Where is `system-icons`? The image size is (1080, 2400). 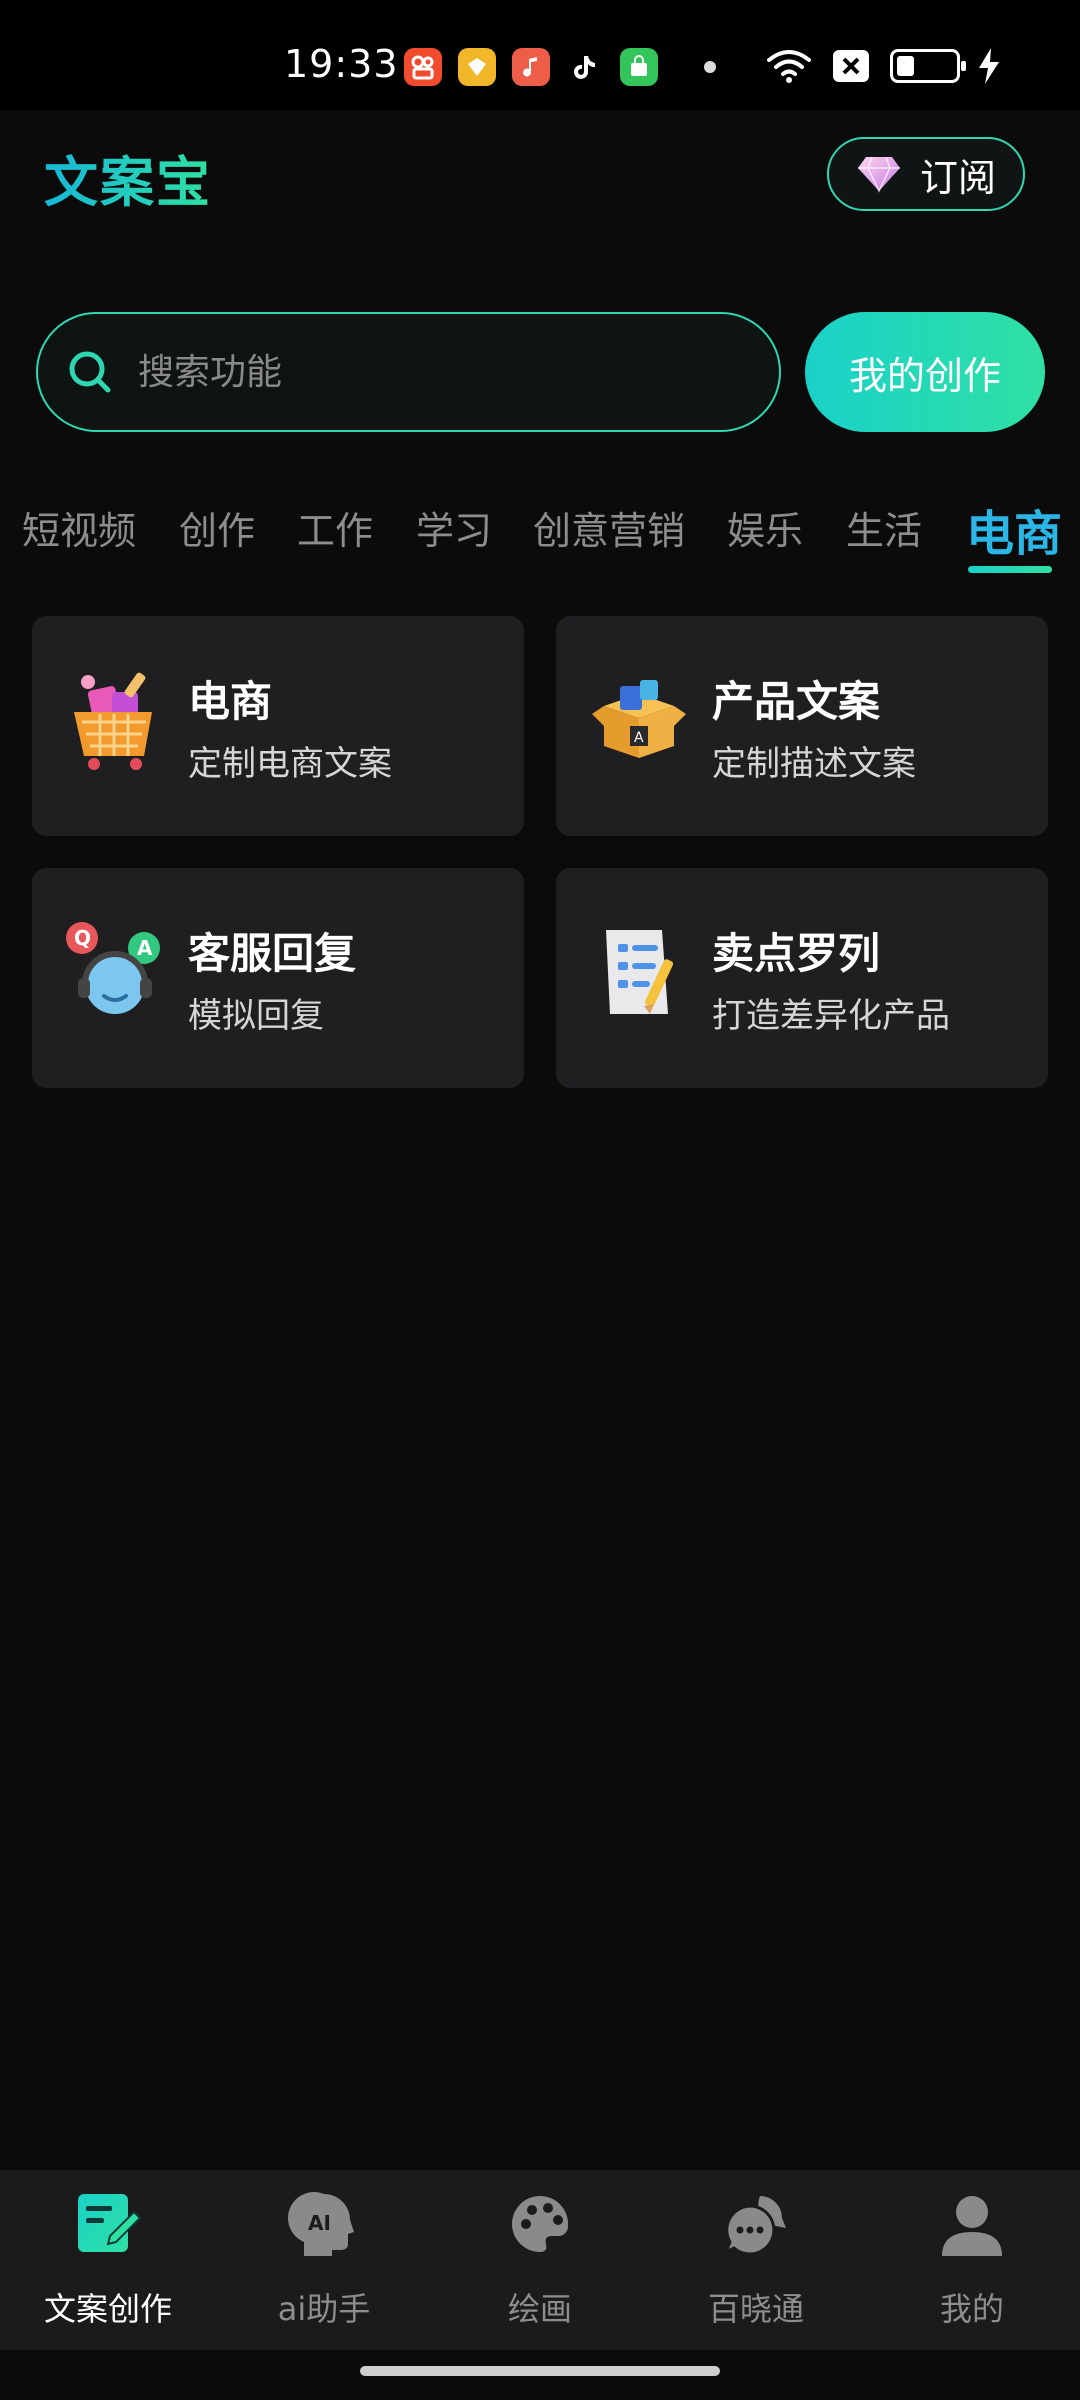 system-icons is located at coordinates (866, 66).